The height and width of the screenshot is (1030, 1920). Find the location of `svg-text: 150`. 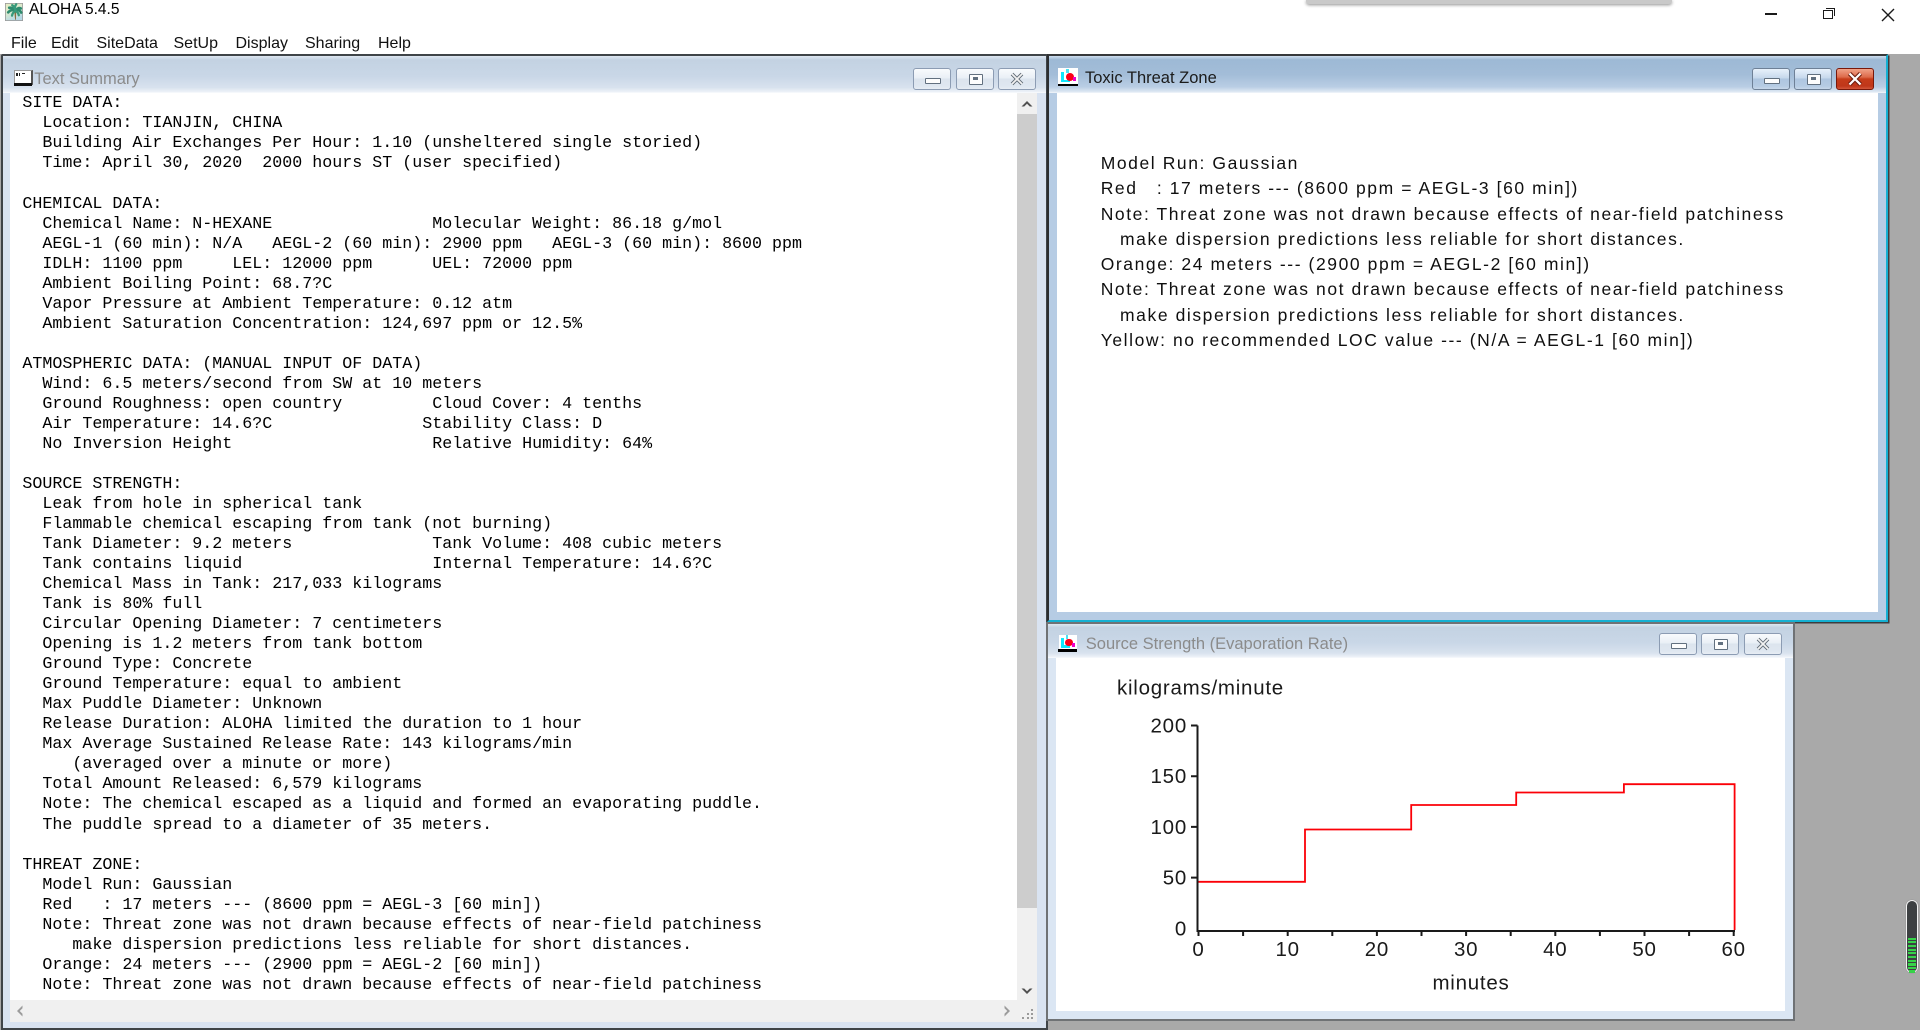

svg-text: 150 is located at coordinates (1169, 776).